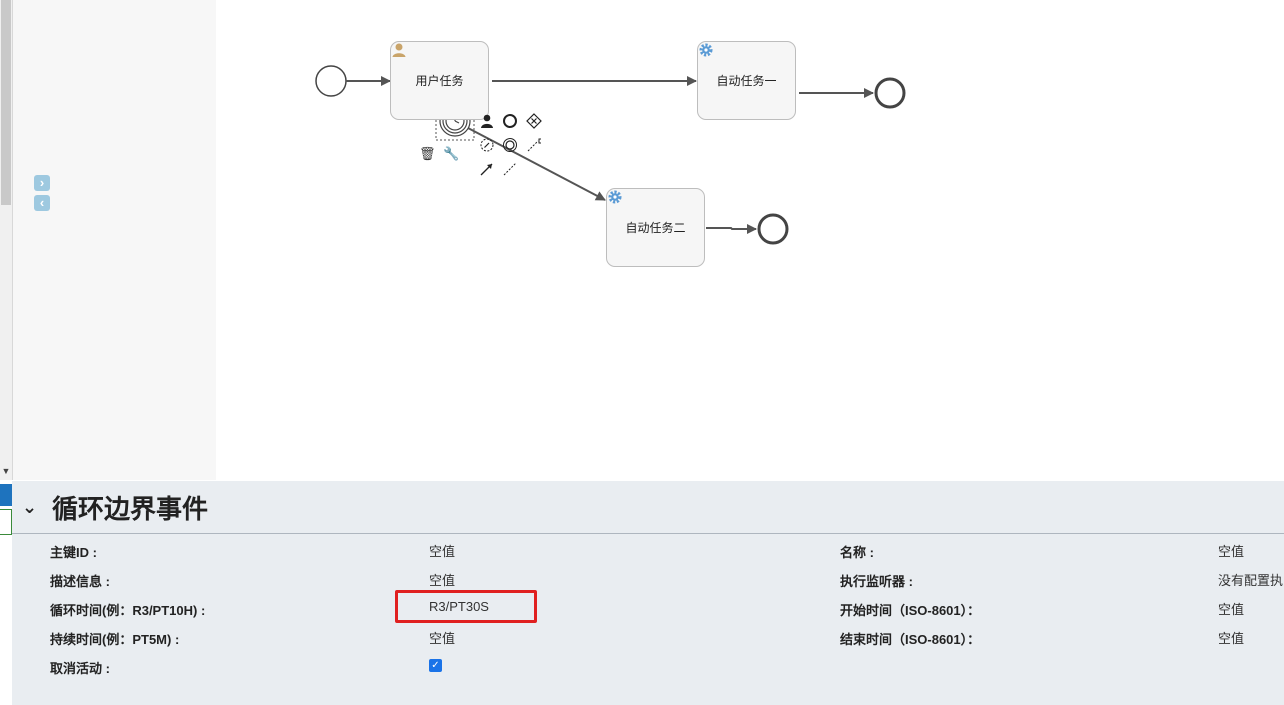 This screenshot has width=1284, height=705. I want to click on task-label: 用户任务, so click(439, 81).